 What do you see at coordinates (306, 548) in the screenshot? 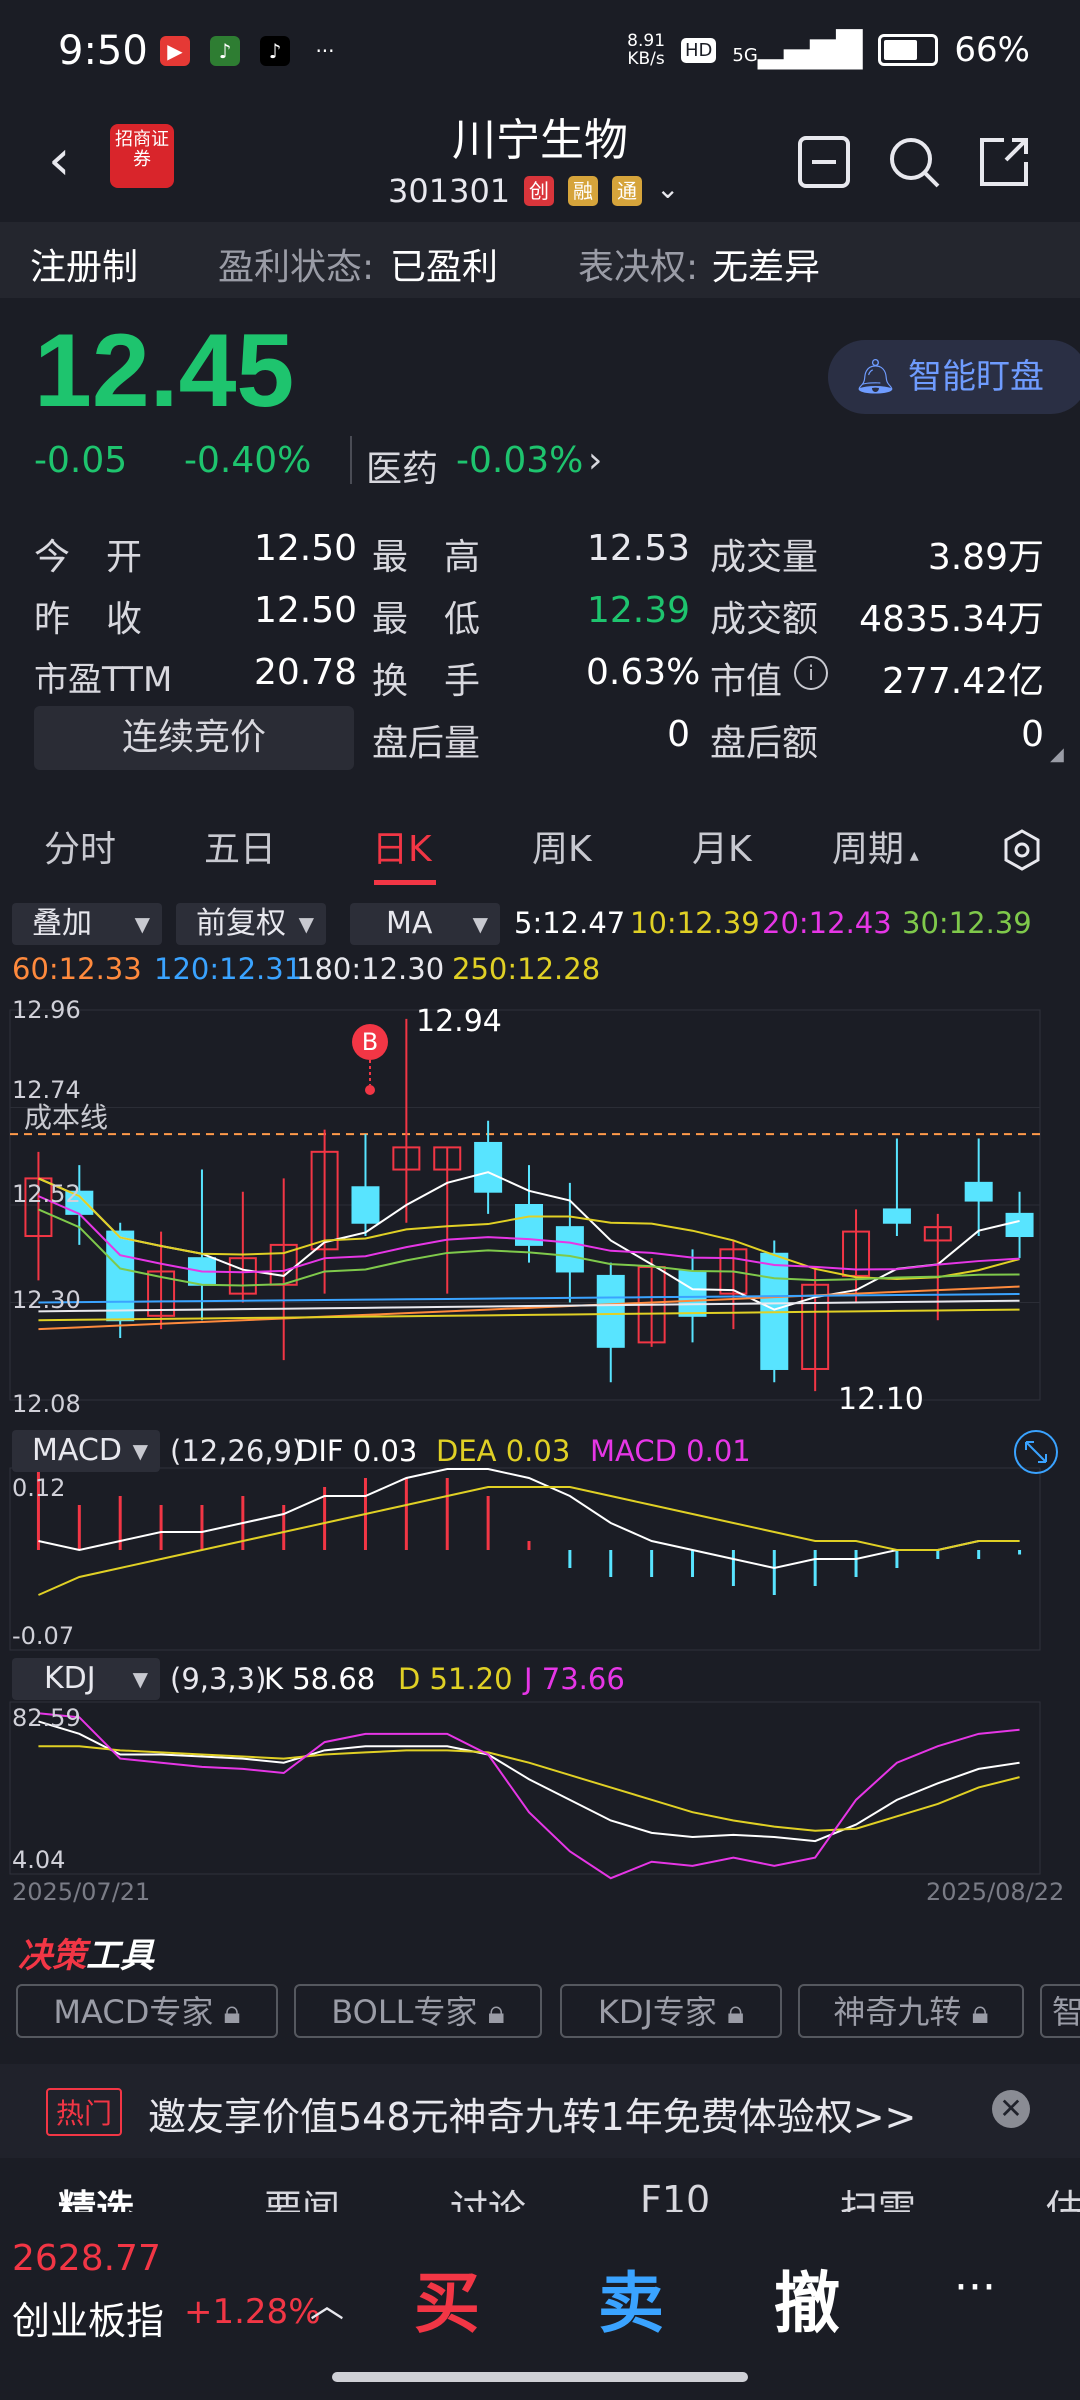
I see `stat-value: 12.50` at bounding box center [306, 548].